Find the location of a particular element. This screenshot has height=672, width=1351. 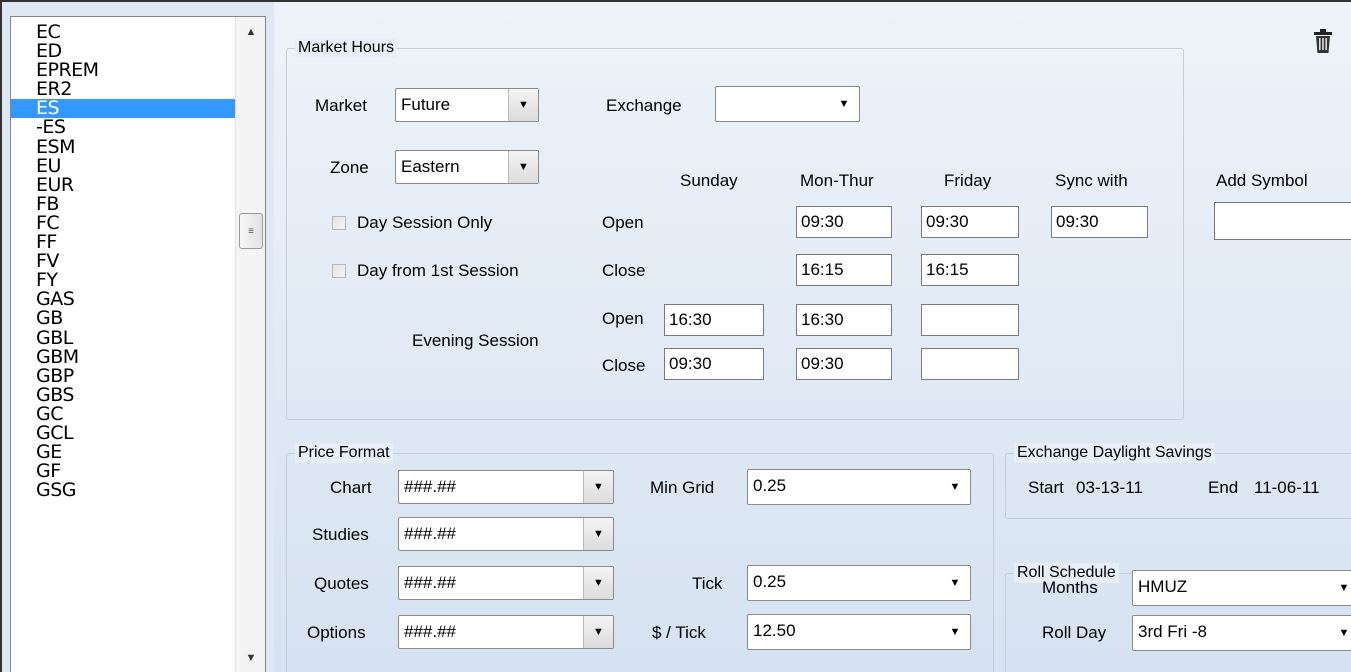

chart-format-select: ###.## ▼ is located at coordinates (506, 487).